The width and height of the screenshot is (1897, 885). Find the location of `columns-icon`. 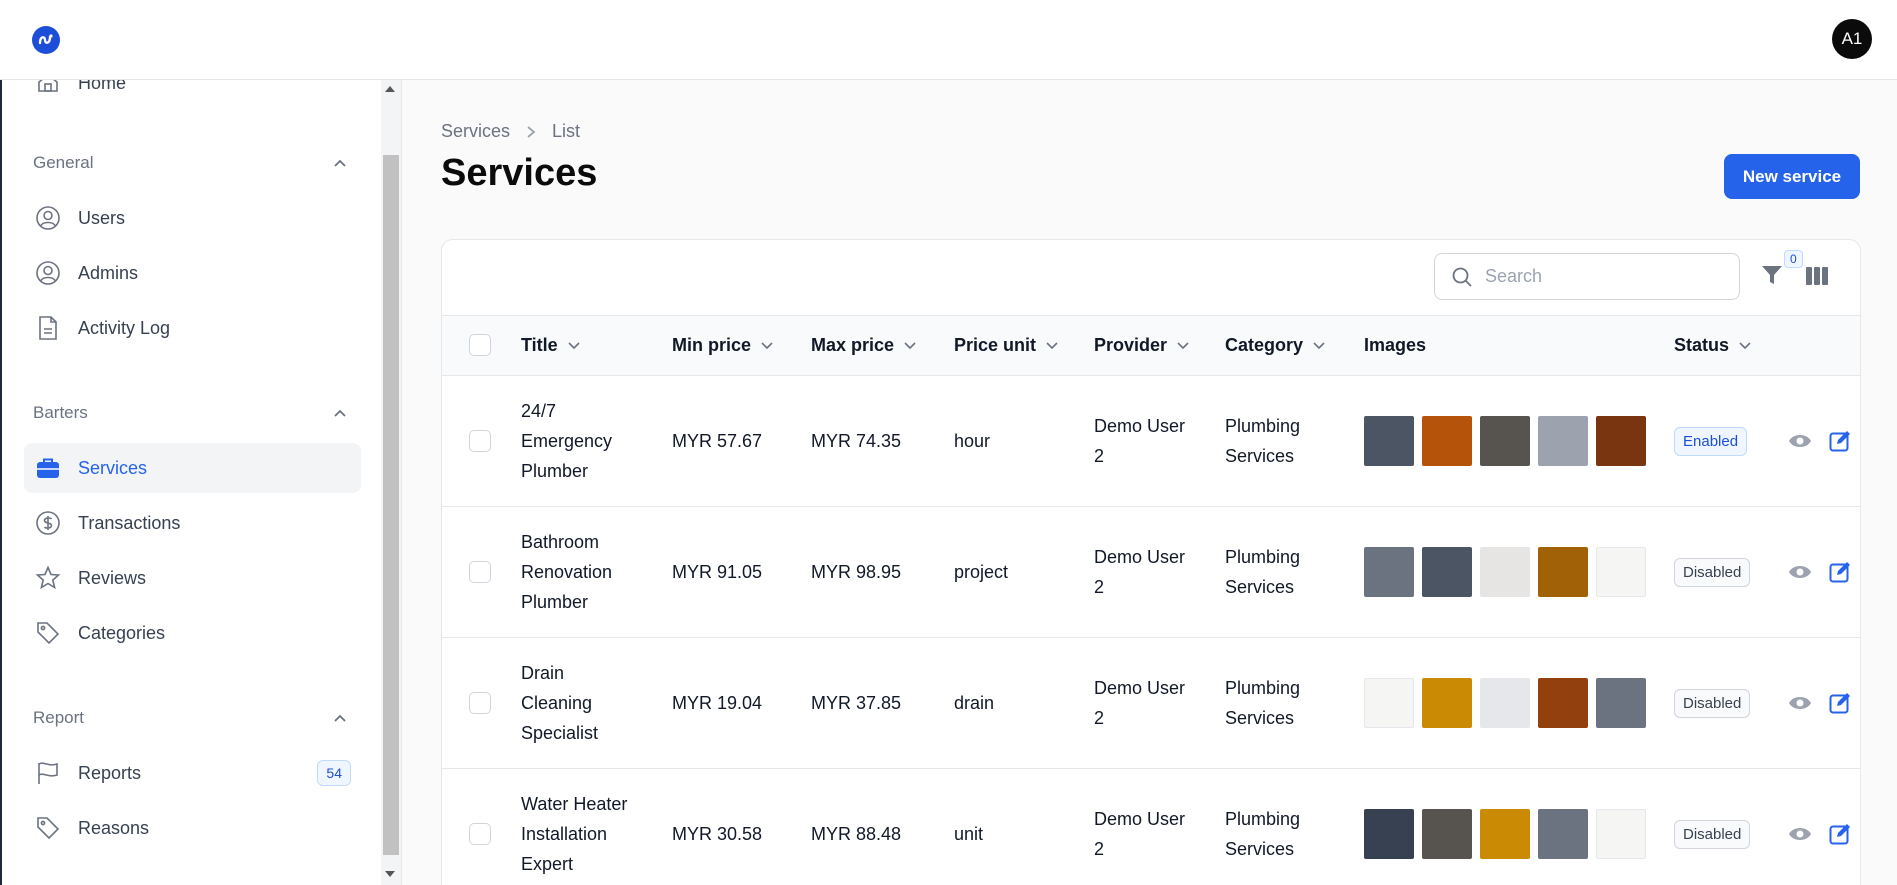

columns-icon is located at coordinates (1817, 276).